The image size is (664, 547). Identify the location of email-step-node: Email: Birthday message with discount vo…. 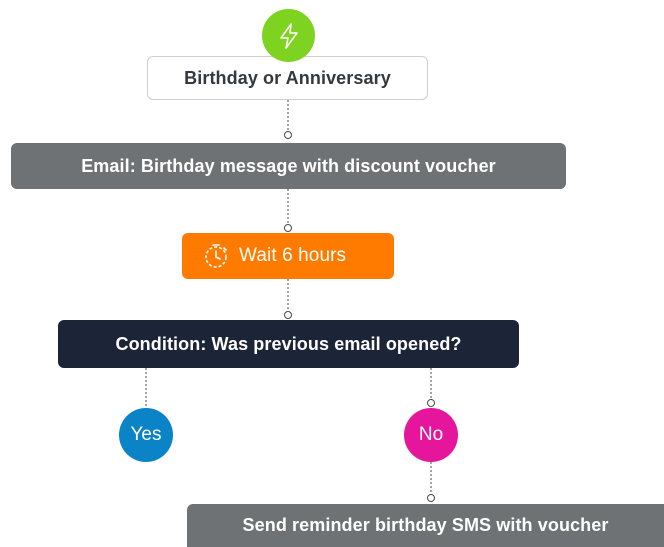
(288, 166).